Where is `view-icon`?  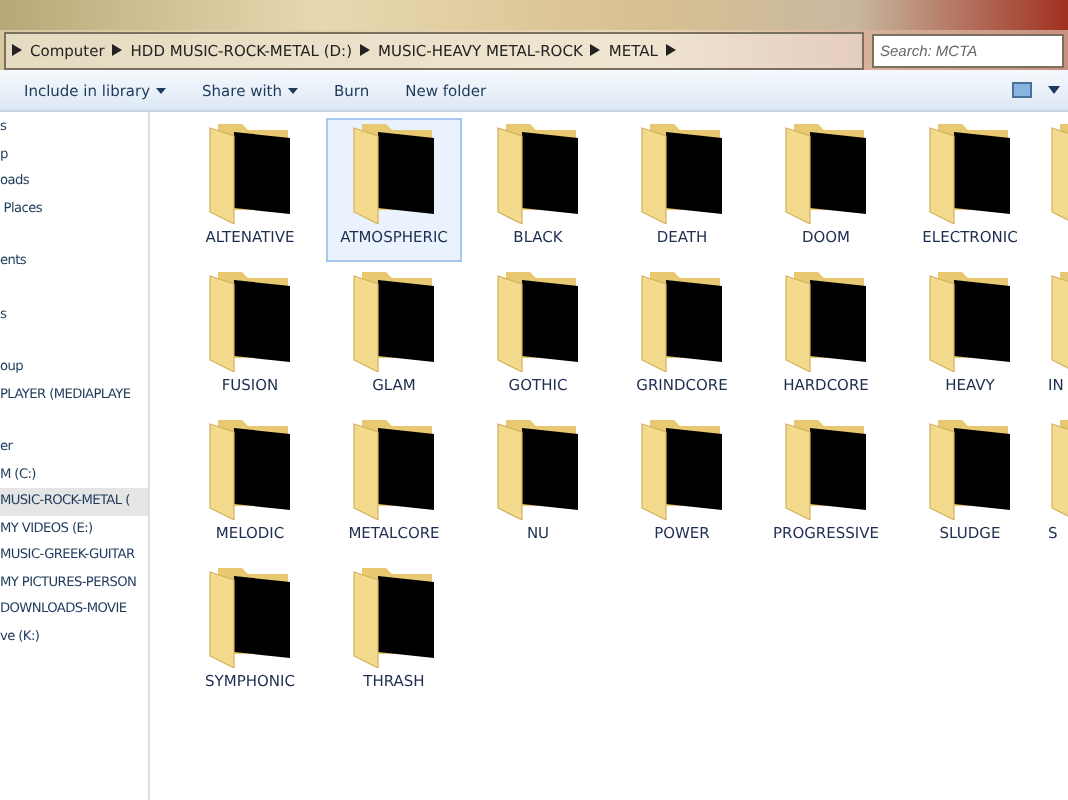
view-icon is located at coordinates (1022, 90).